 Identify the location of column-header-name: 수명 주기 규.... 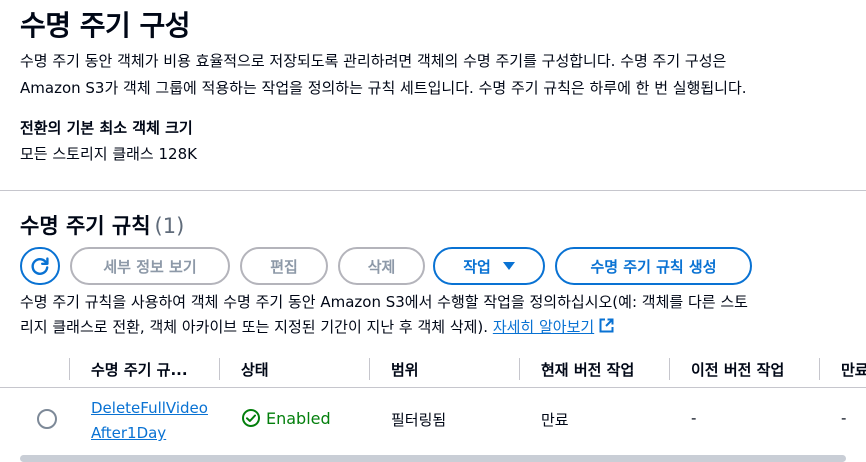
(139, 369).